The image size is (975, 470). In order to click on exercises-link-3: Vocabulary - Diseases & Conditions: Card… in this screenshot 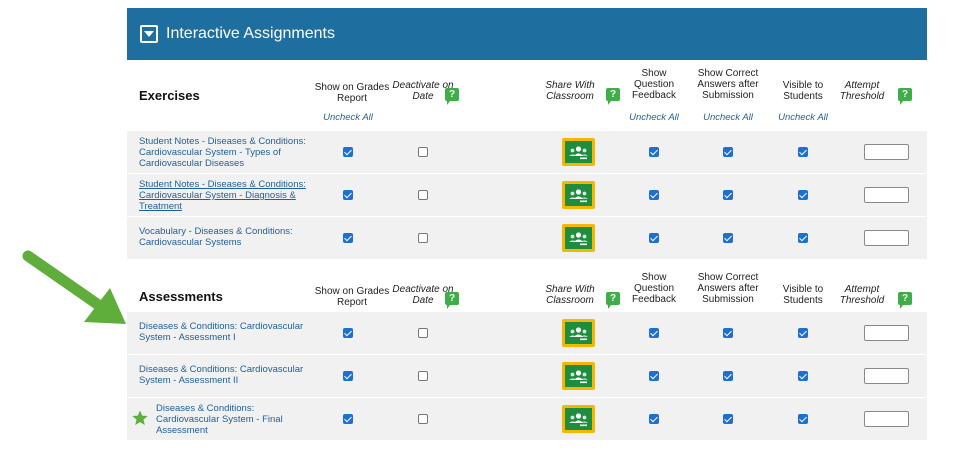, I will do `click(224, 237)`.